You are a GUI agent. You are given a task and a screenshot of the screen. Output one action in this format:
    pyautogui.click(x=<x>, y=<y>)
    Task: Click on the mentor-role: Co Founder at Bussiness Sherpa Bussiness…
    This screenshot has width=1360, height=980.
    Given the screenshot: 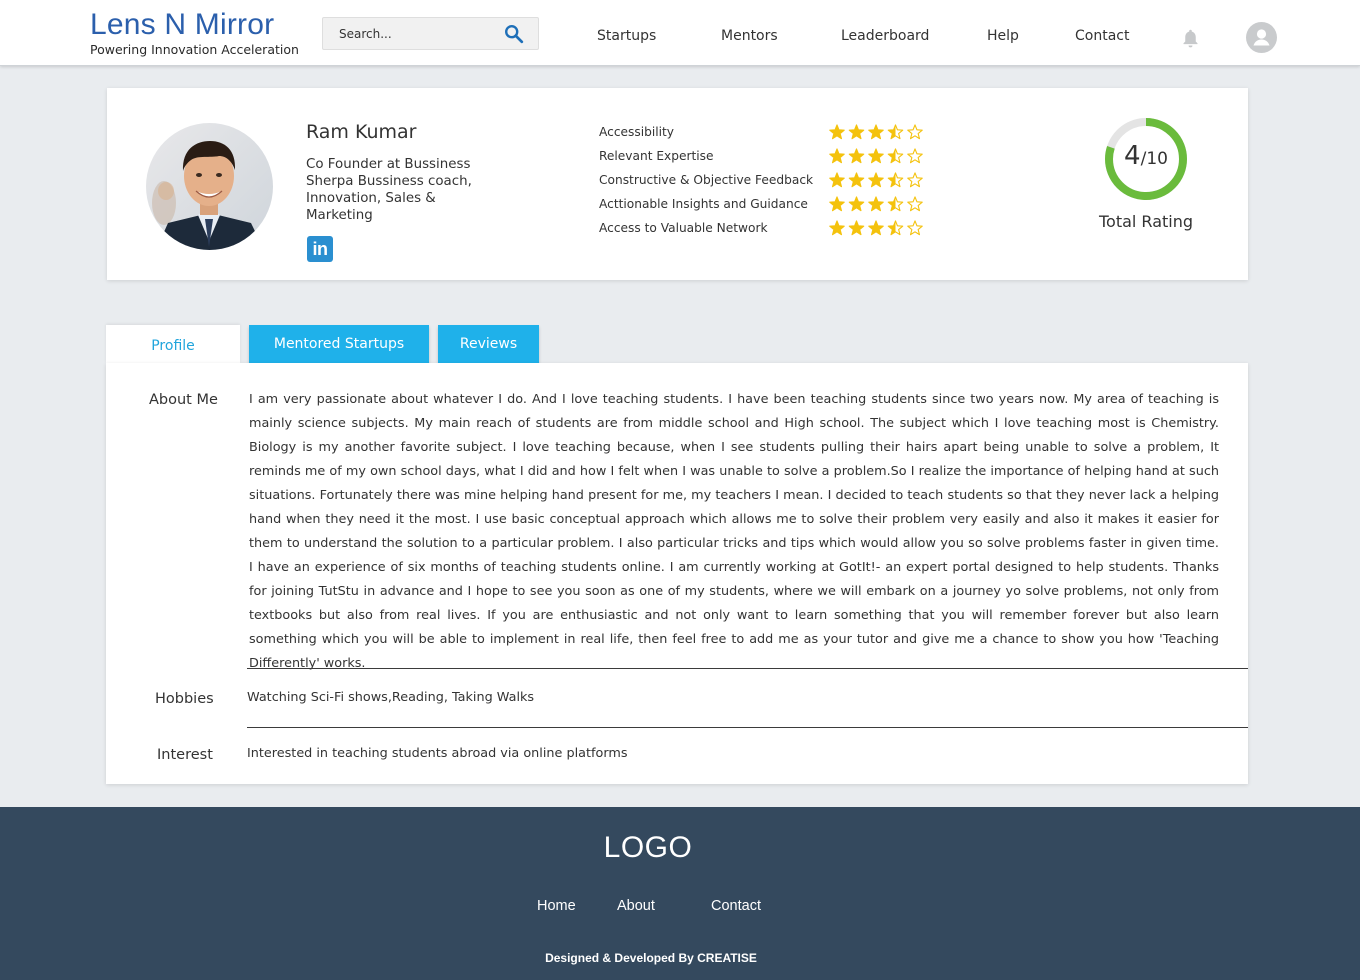 What is the action you would take?
    pyautogui.click(x=389, y=190)
    